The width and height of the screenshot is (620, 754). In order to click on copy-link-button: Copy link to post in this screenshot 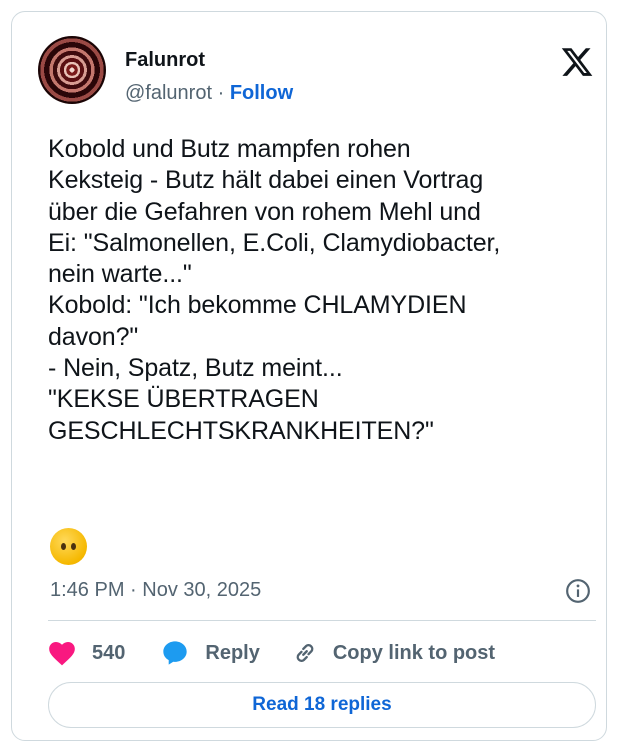, I will do `click(393, 653)`.